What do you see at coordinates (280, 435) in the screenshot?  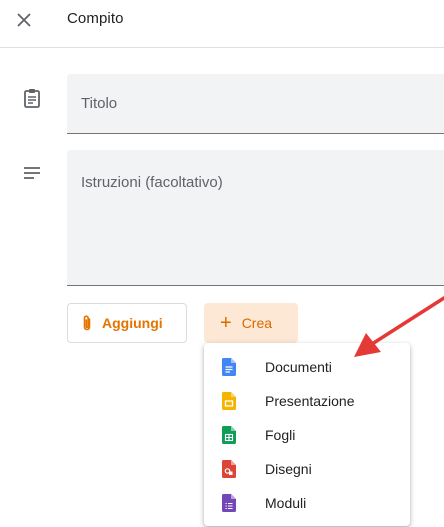 I see `menu-item-label: Fogli` at bounding box center [280, 435].